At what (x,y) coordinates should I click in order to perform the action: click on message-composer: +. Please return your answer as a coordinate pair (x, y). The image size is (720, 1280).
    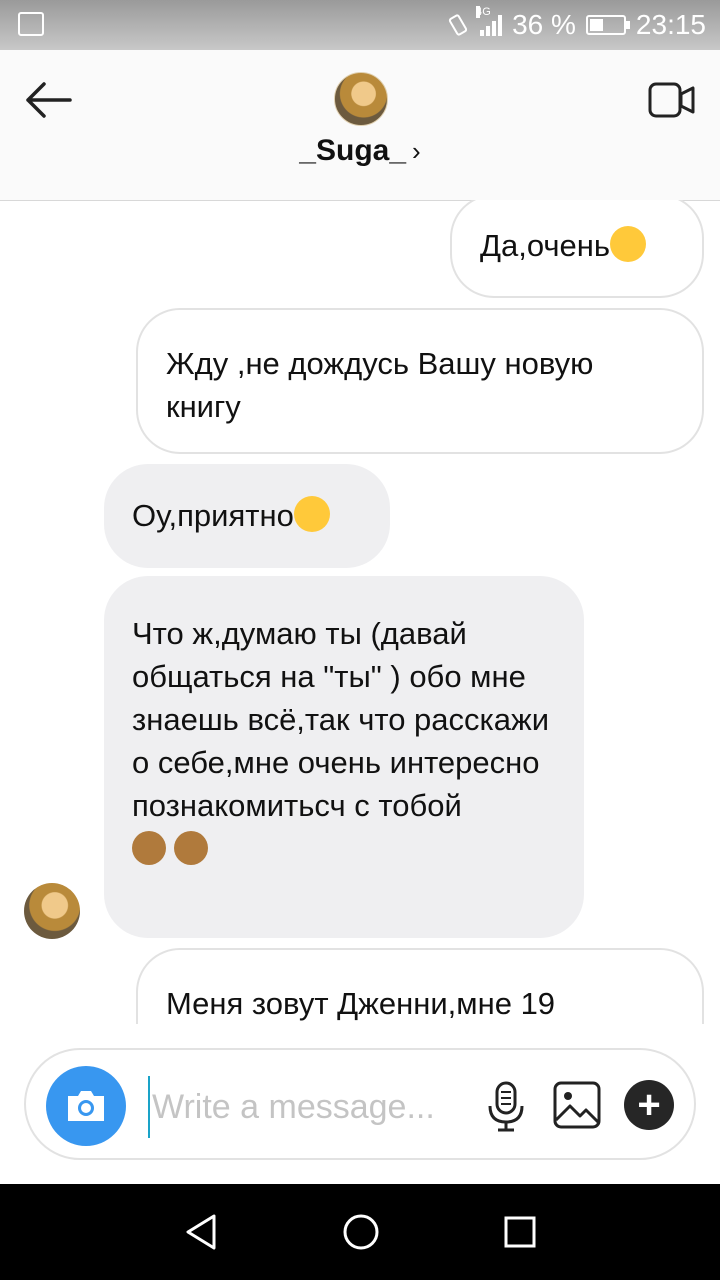
    Looking at the image, I should click on (360, 1104).